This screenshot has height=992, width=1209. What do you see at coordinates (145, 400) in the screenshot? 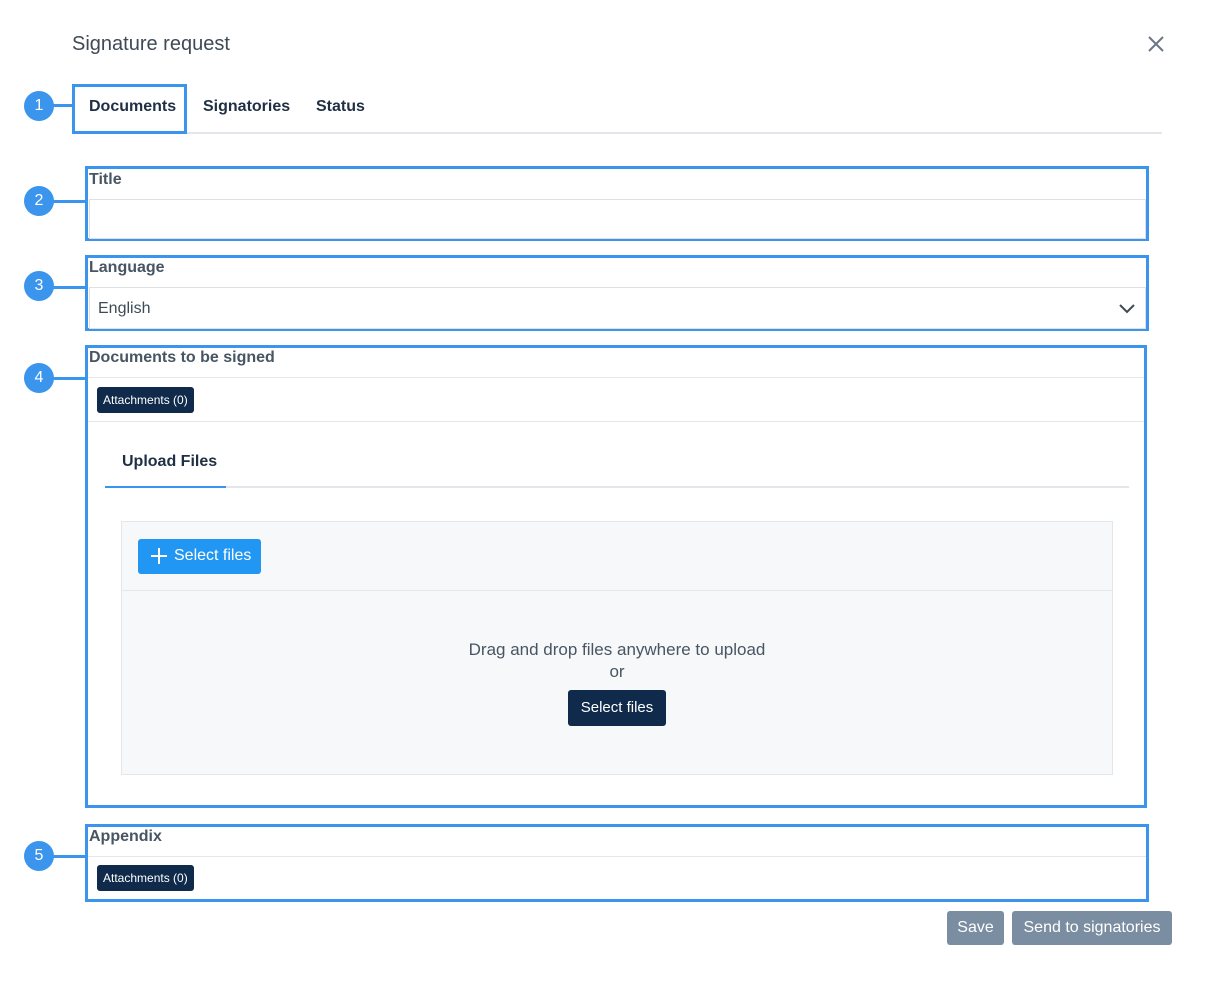
I see `documents-attachments-badge: Attachments (0)` at bounding box center [145, 400].